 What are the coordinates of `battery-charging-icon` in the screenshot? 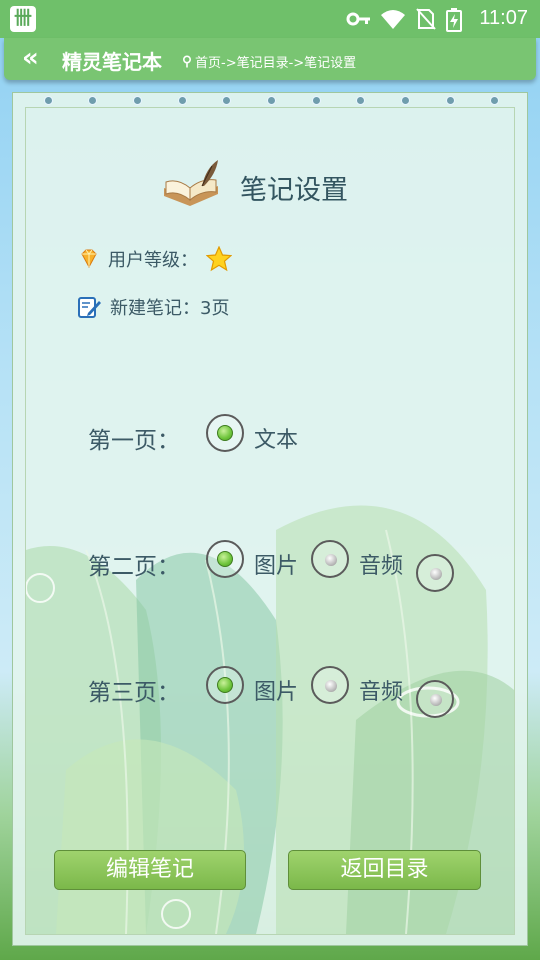 It's located at (454, 23).